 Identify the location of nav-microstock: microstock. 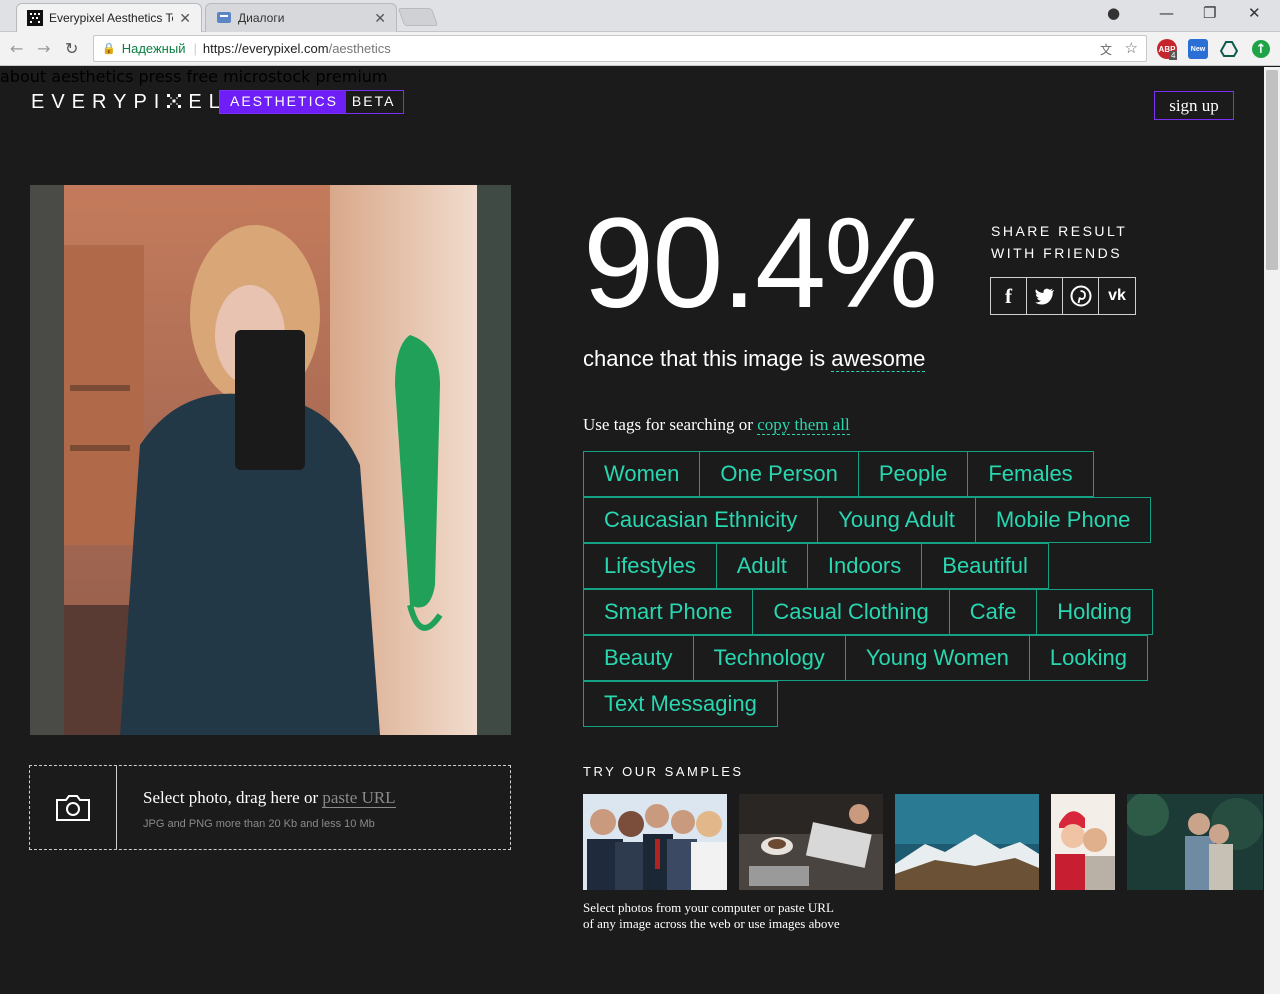
(266, 76).